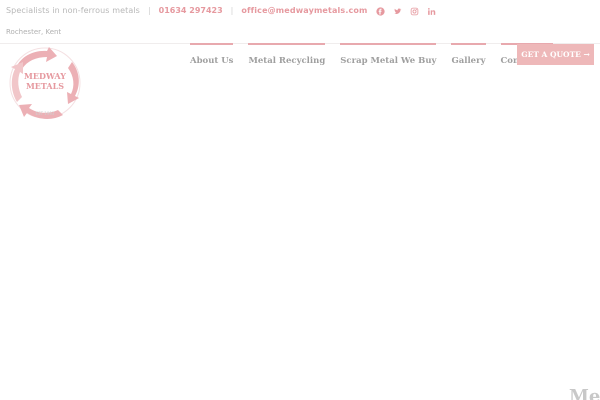 This screenshot has width=600, height=400. Describe the element at coordinates (555, 54) in the screenshot. I see `get-a-quote-button: GET A QUOTE →` at that location.